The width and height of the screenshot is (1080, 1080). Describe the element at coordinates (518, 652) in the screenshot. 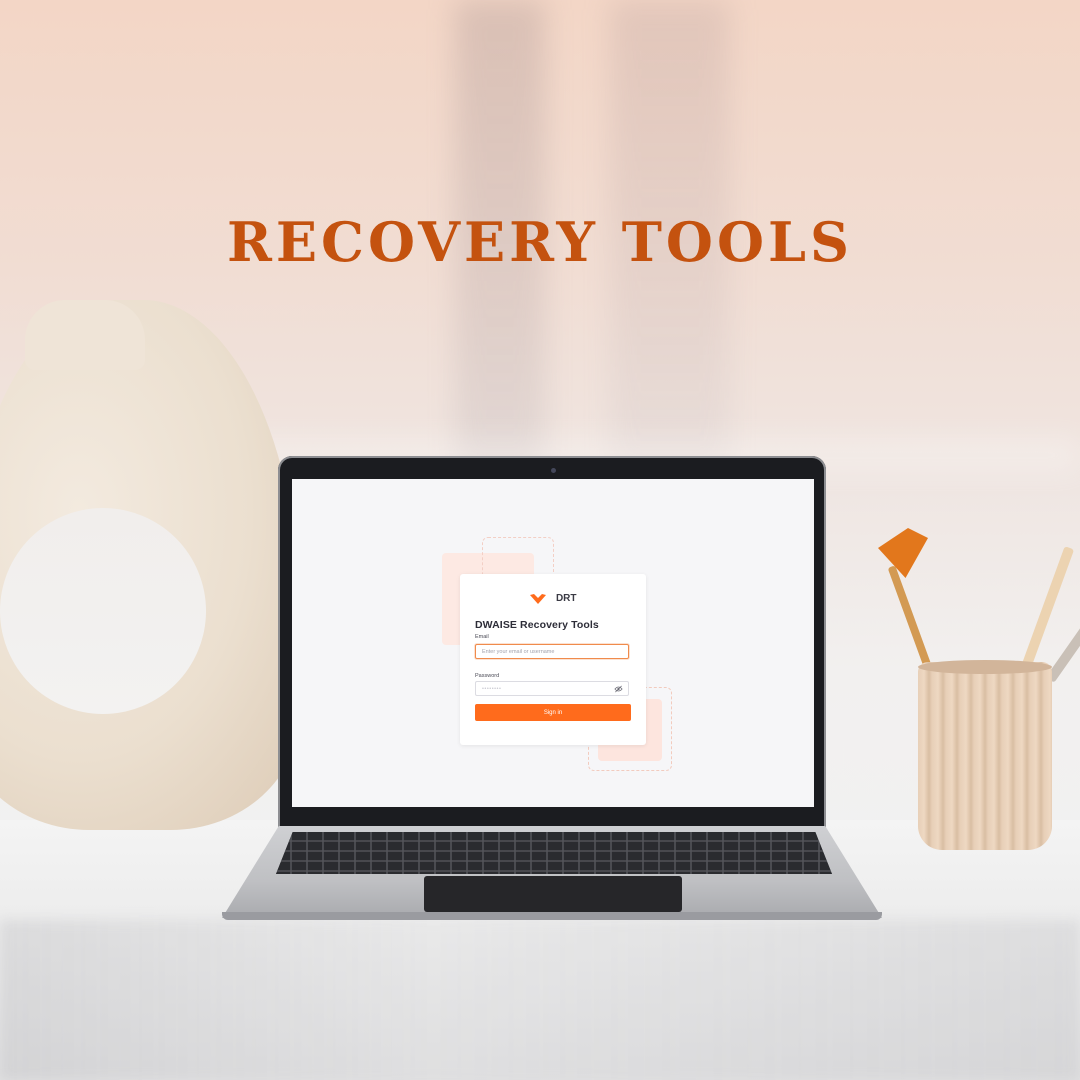

I see `email-placeholder: Enter your email or username` at that location.